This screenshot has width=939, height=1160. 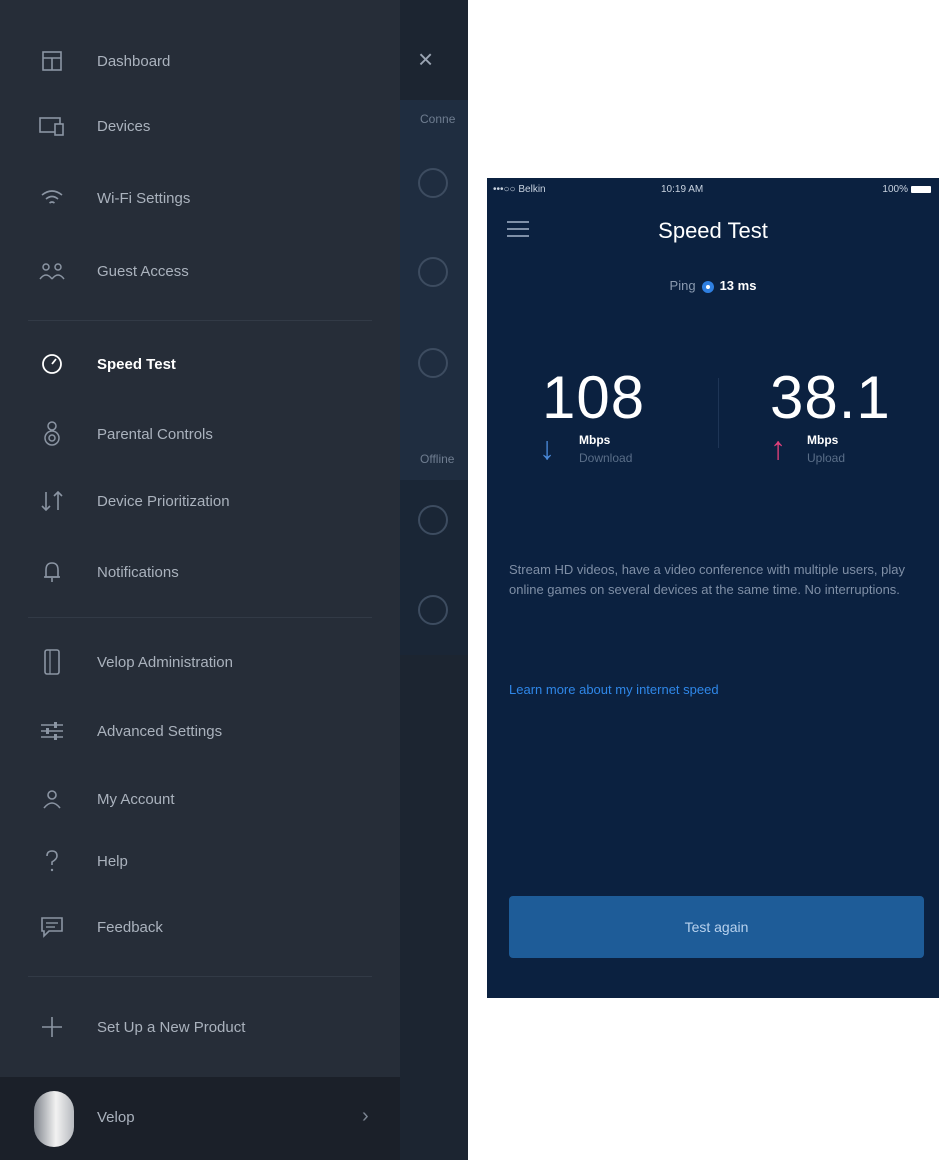 What do you see at coordinates (200, 126) in the screenshot?
I see `menu-item-devices: Devices` at bounding box center [200, 126].